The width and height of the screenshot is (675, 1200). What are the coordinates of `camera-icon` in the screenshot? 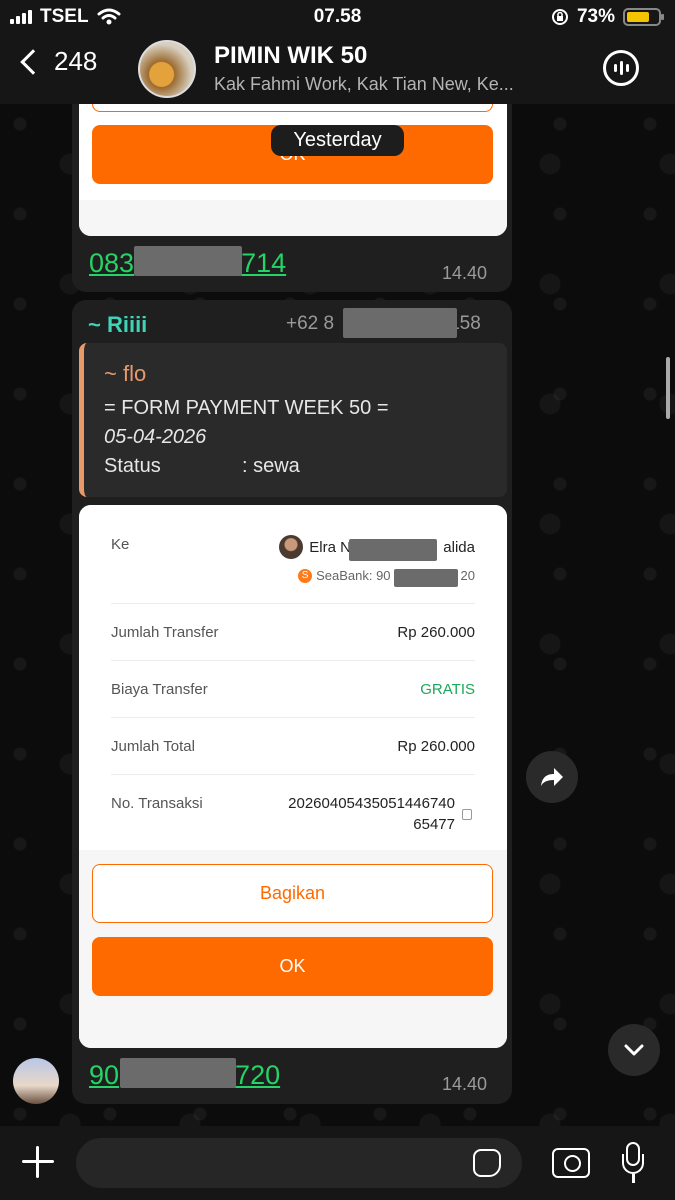 It's located at (571, 1163).